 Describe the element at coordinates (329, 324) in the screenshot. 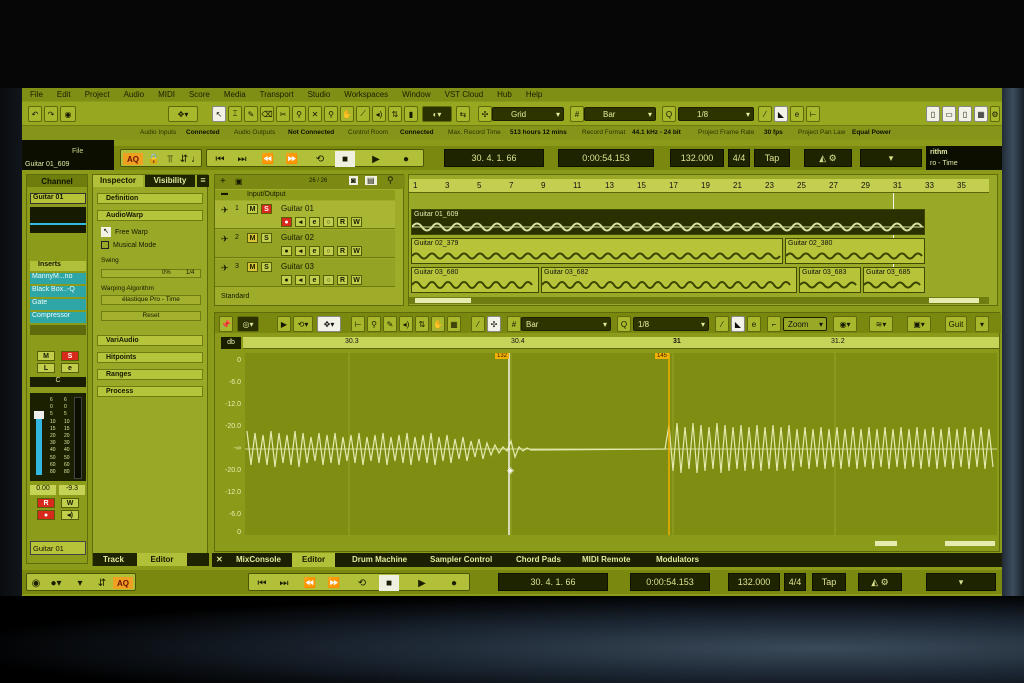

I see `editor-tool-dropdown: ✥▾` at that location.